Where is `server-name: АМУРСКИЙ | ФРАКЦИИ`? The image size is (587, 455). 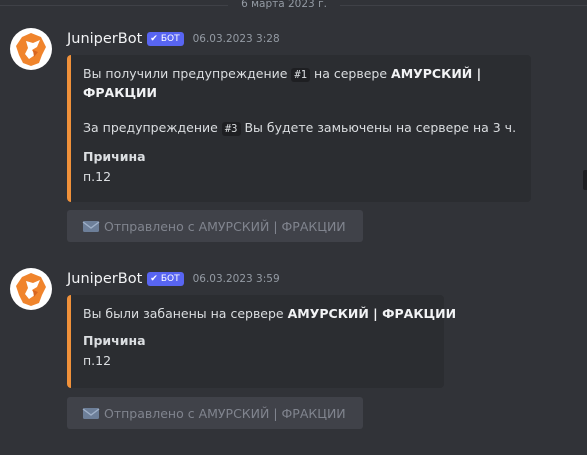 server-name: АМУРСКИЙ | ФРАКЦИИ is located at coordinates (372, 313).